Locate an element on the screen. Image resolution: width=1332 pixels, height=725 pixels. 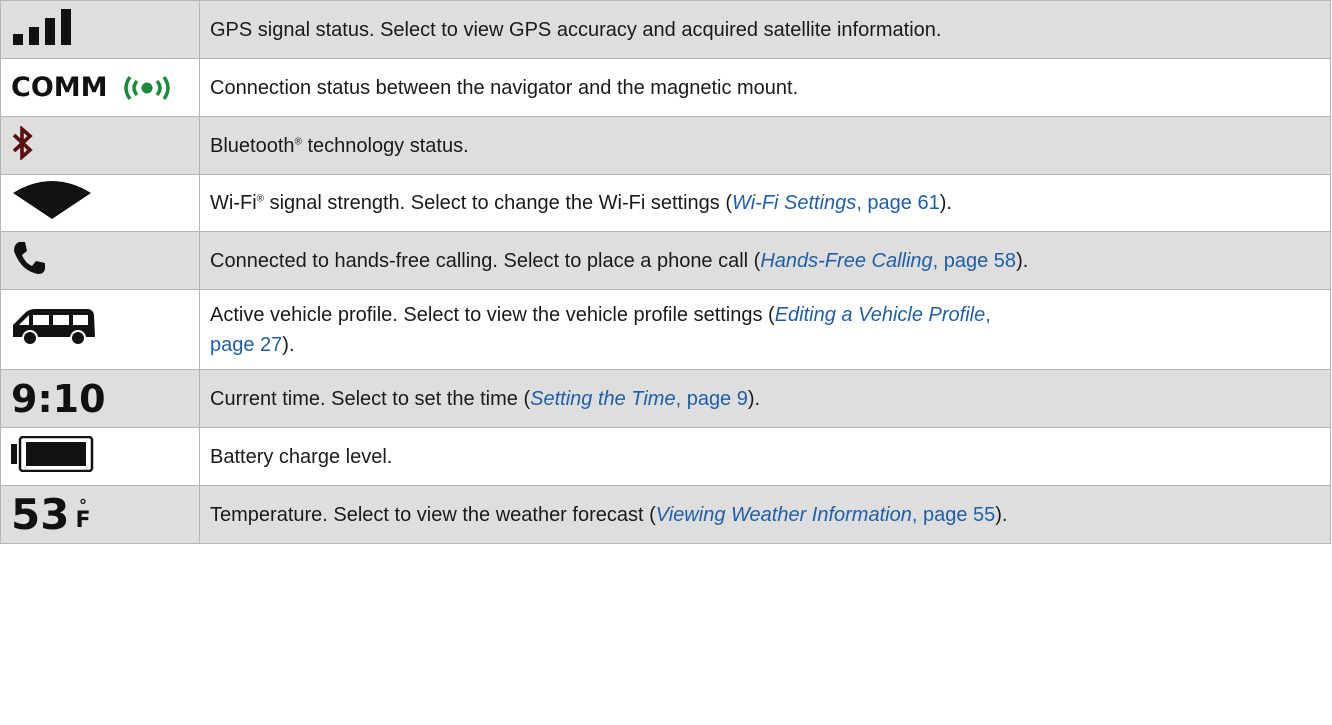
cross-reference-link: page 27 is located at coordinates (246, 345).